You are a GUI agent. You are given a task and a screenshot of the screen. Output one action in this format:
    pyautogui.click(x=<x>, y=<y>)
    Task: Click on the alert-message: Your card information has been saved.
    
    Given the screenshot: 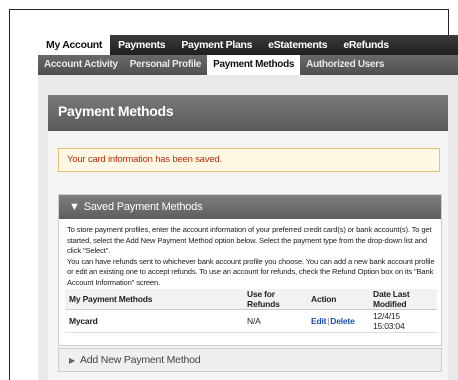 What is the action you would take?
    pyautogui.click(x=144, y=159)
    